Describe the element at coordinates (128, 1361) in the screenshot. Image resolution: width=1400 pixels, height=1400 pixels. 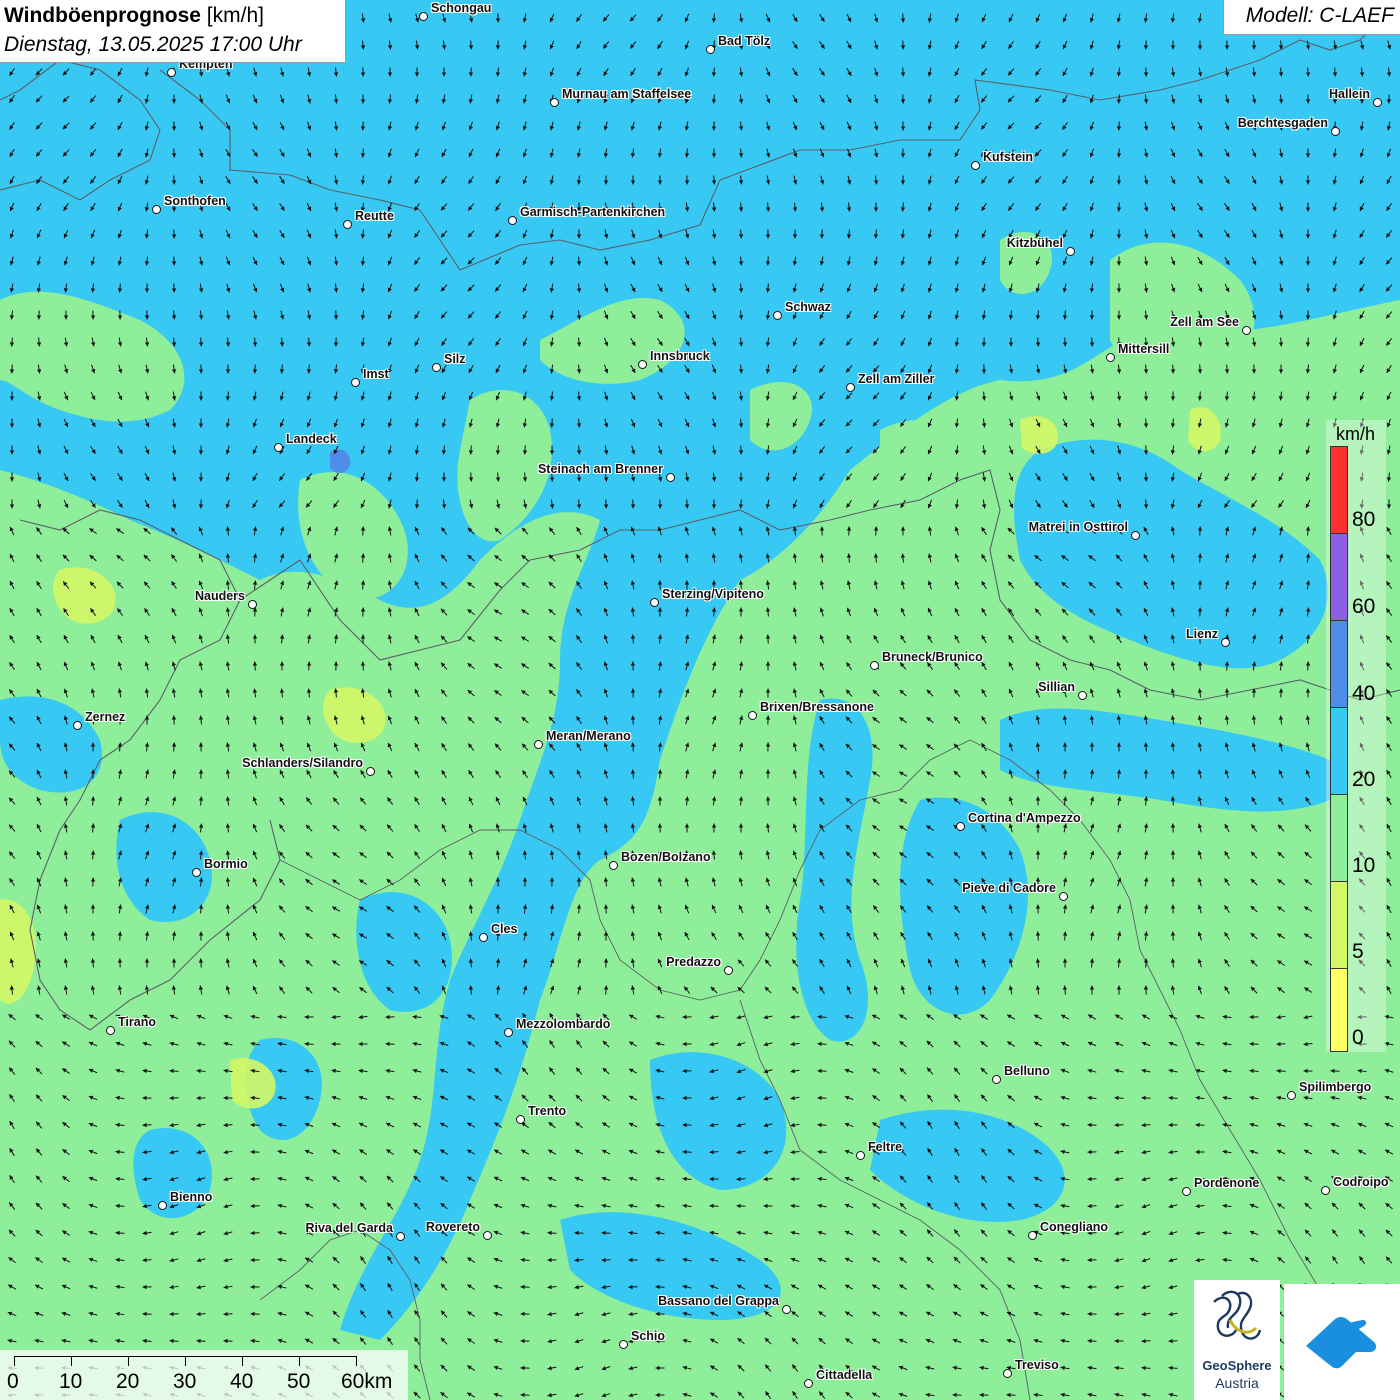
I see `scale-tick` at that location.